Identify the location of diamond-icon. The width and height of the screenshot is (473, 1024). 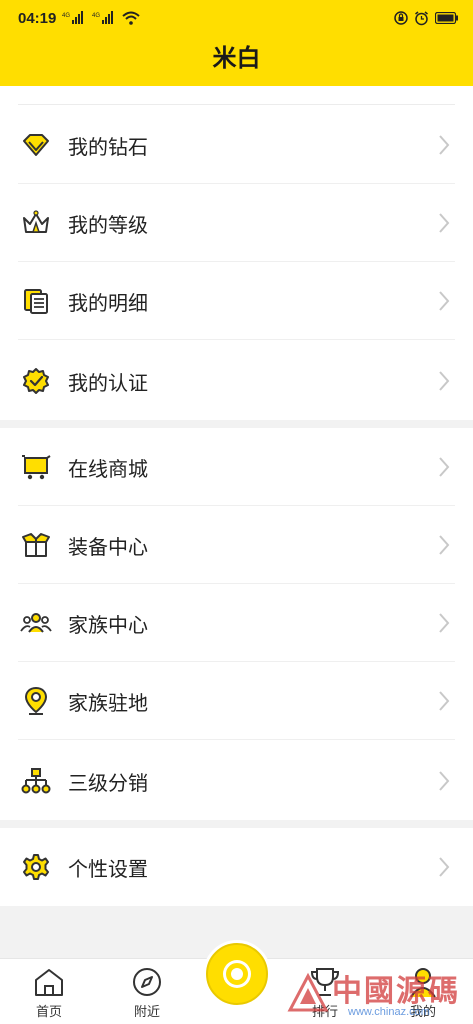
(36, 145).